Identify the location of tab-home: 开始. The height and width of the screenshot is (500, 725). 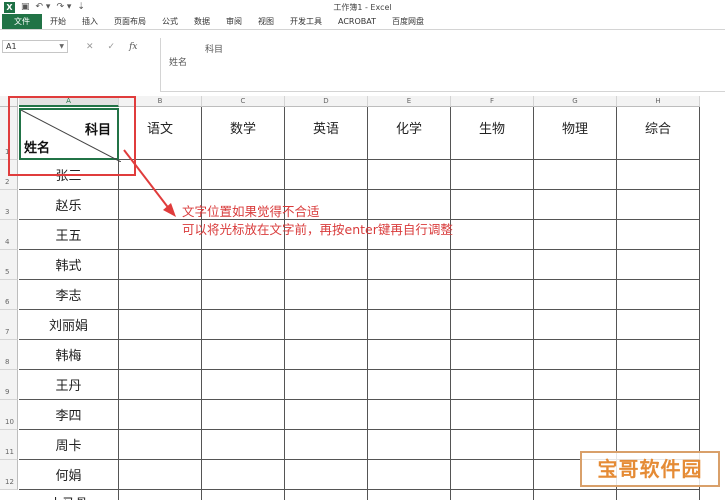
(58, 21).